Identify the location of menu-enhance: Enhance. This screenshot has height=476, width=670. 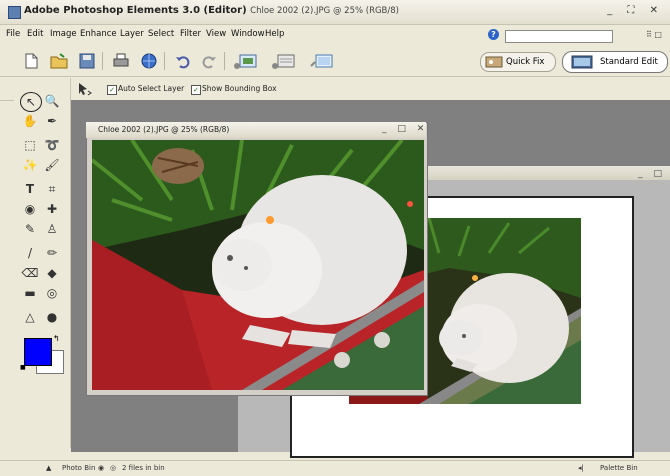
(98, 34).